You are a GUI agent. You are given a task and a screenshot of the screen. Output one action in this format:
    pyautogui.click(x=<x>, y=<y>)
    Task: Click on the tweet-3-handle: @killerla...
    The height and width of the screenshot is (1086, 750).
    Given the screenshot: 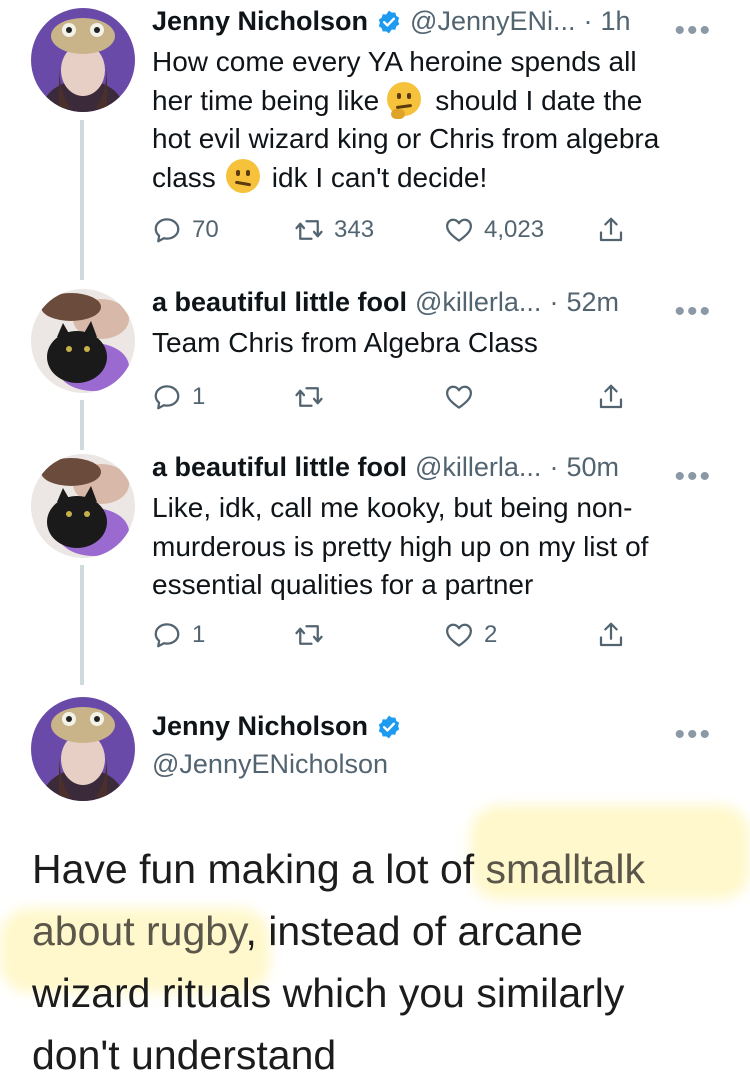 What is the action you would take?
    pyautogui.click(x=478, y=467)
    